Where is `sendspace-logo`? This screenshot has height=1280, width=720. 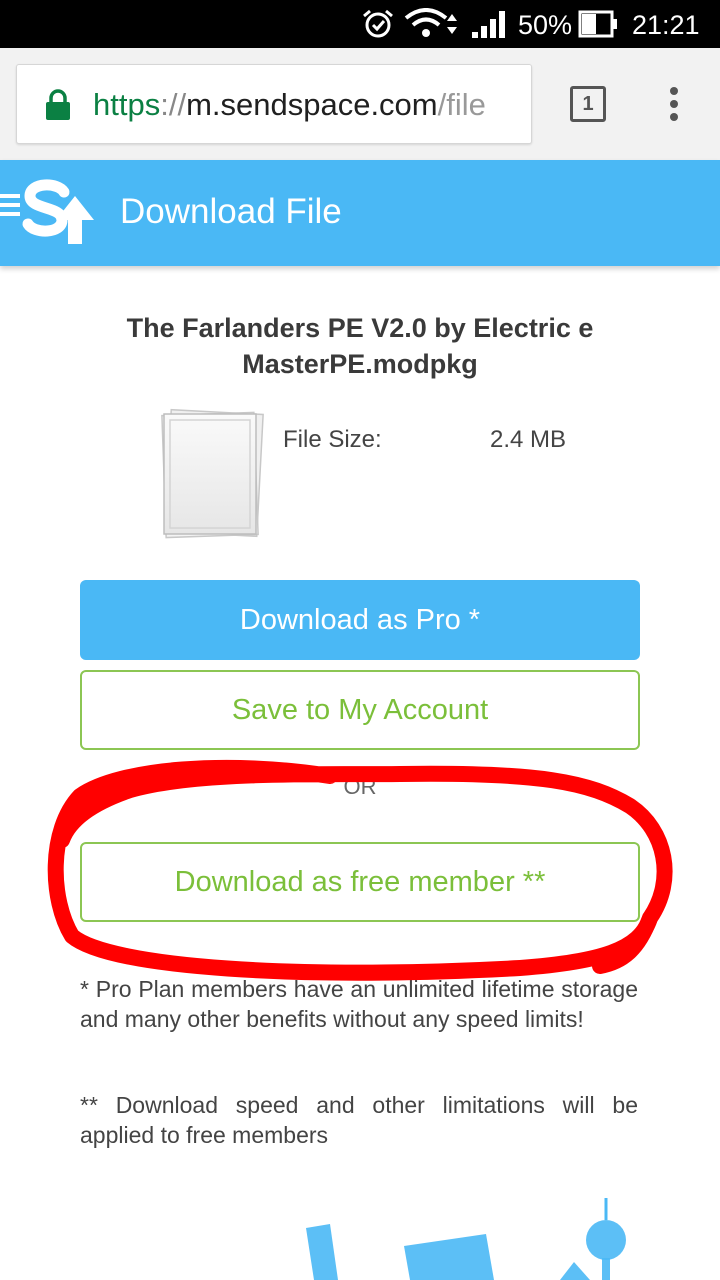
sendspace-logo is located at coordinates (50, 213).